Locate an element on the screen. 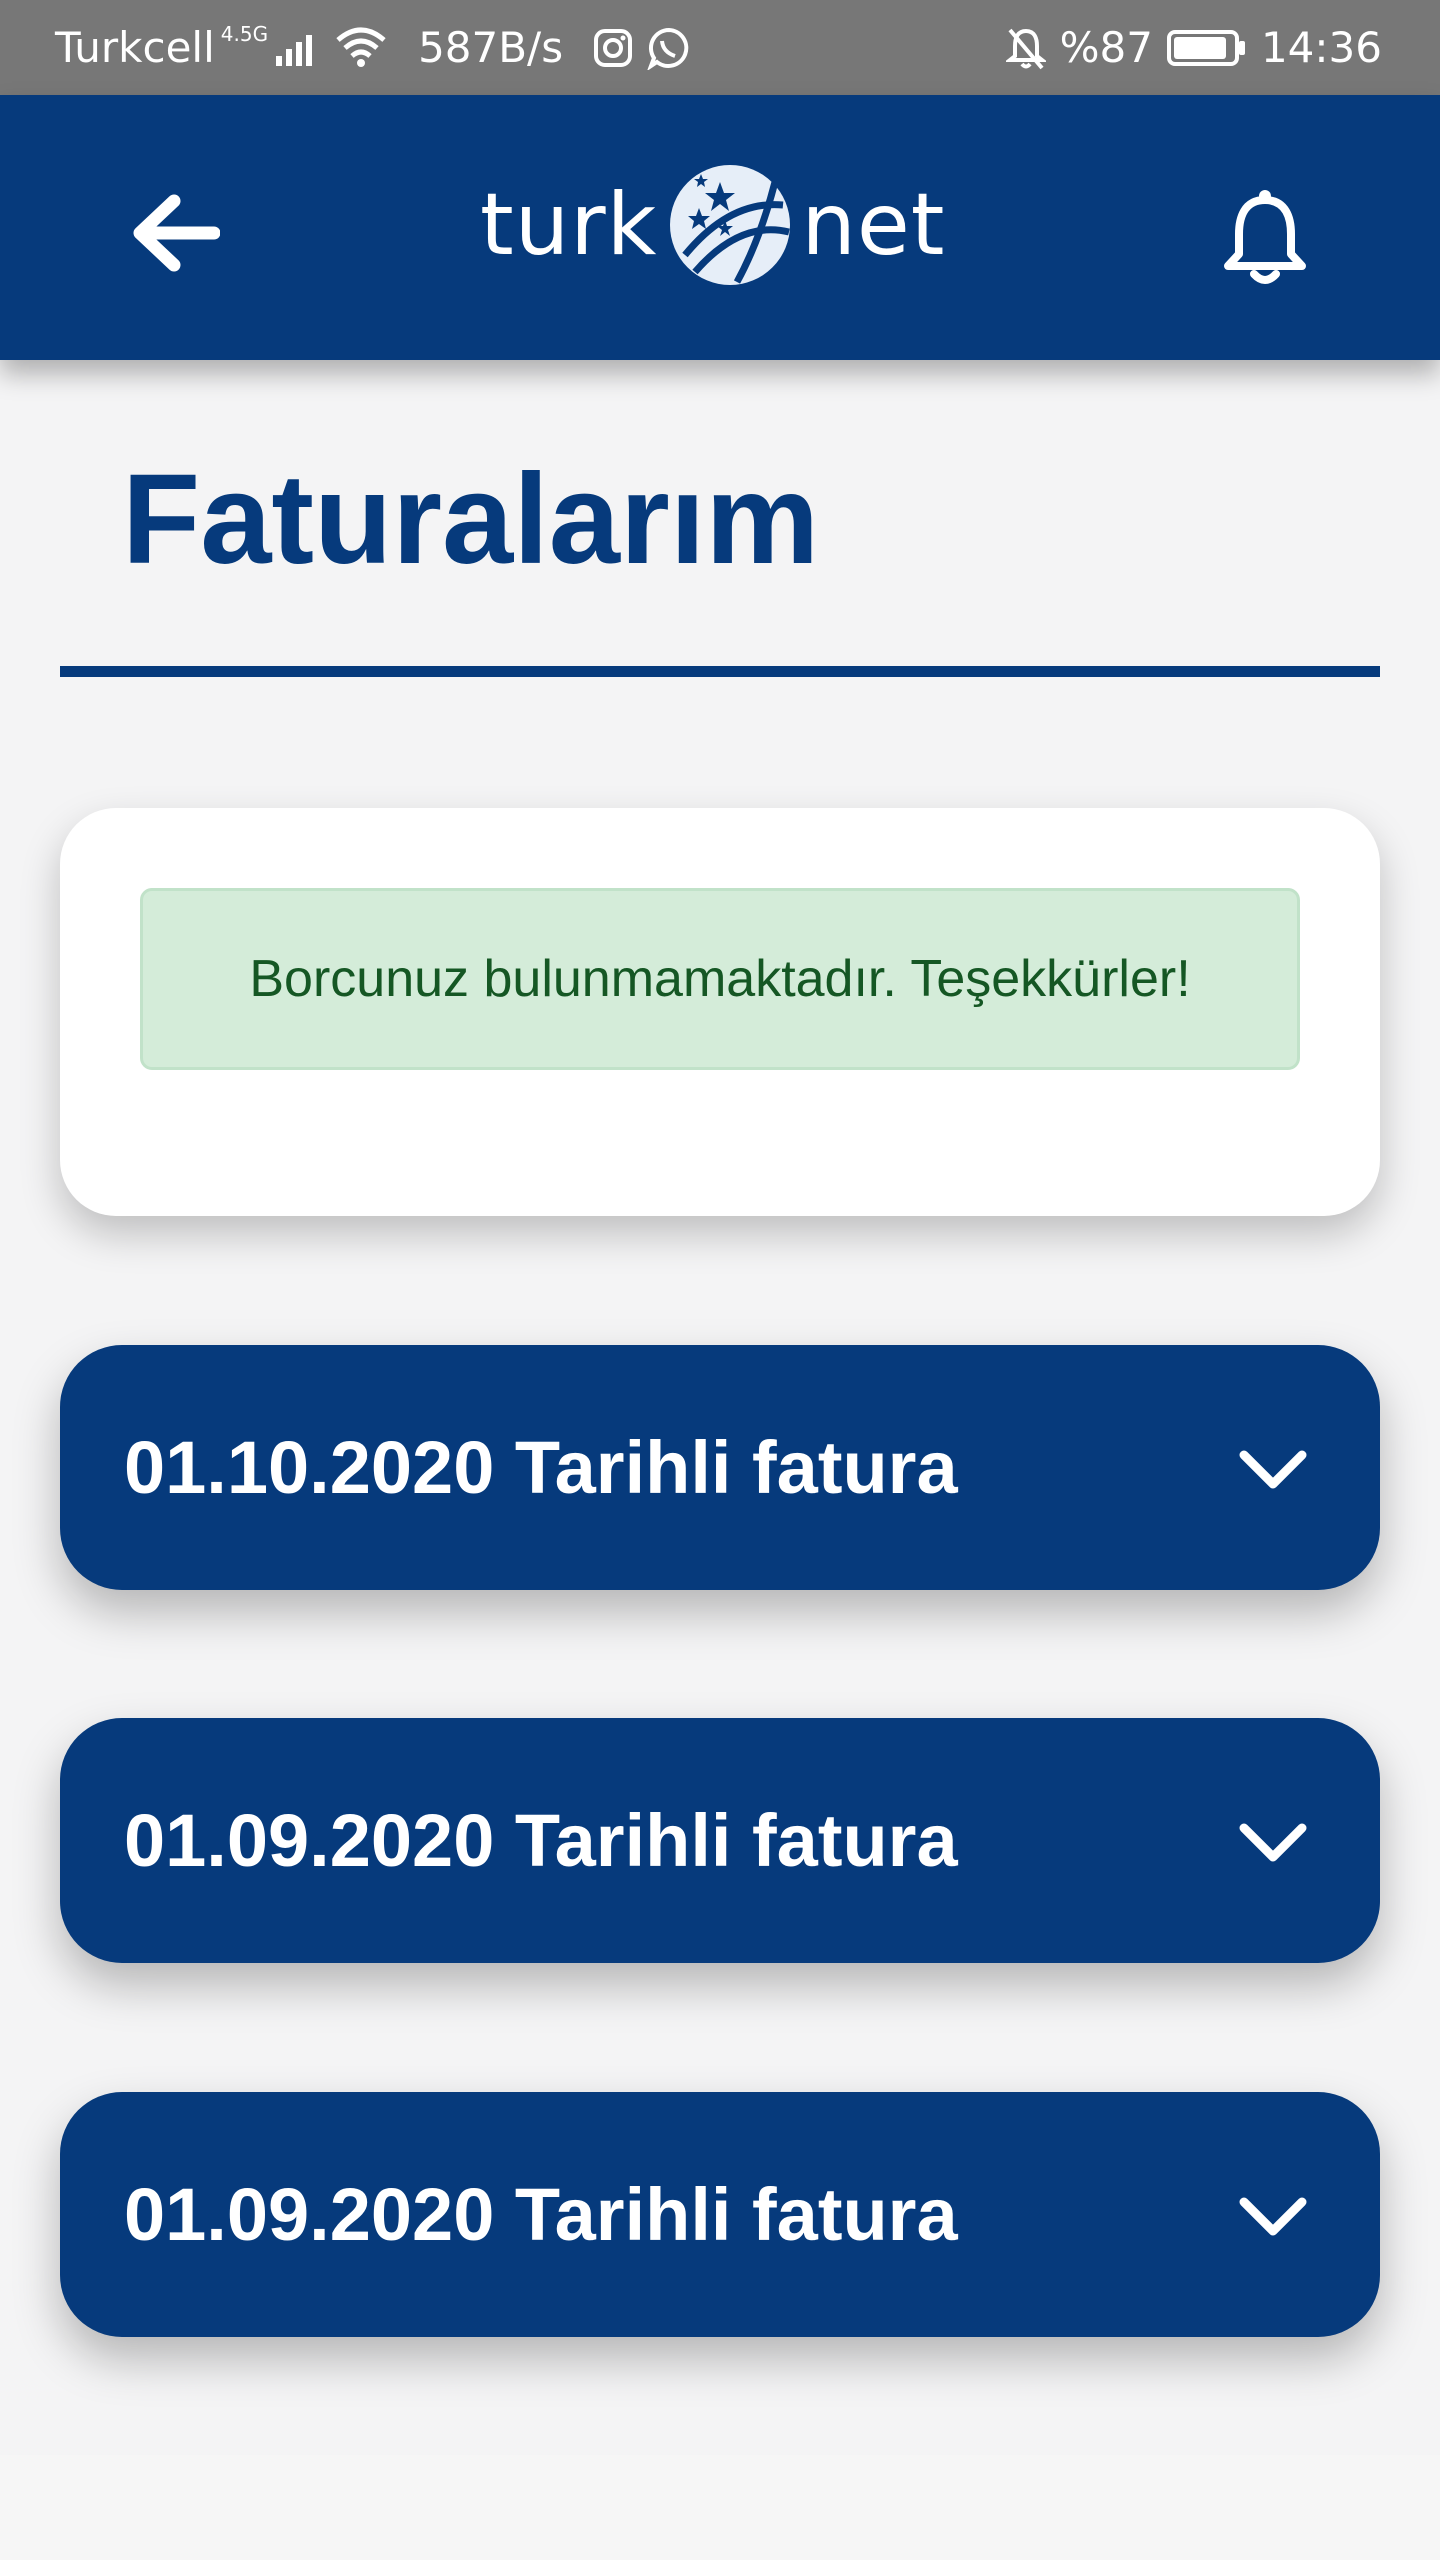 The width and height of the screenshot is (1440, 2560). notifications-button is located at coordinates (1265, 240).